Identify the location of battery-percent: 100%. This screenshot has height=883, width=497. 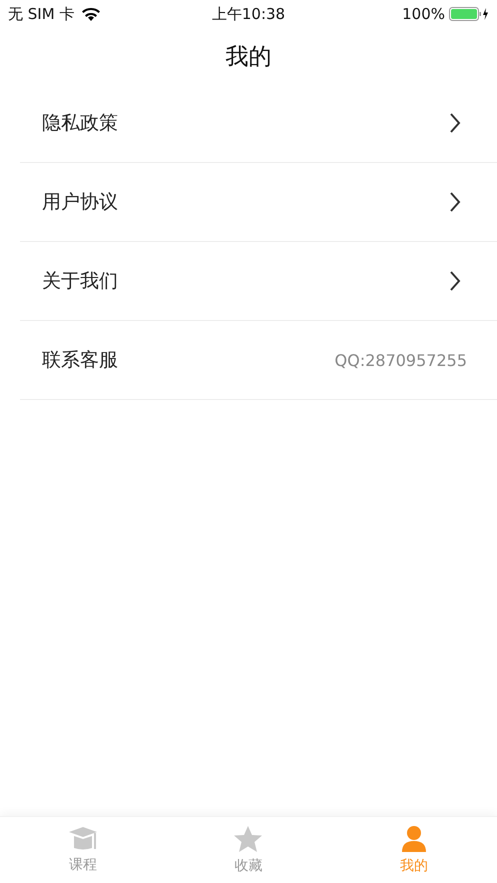
(423, 14).